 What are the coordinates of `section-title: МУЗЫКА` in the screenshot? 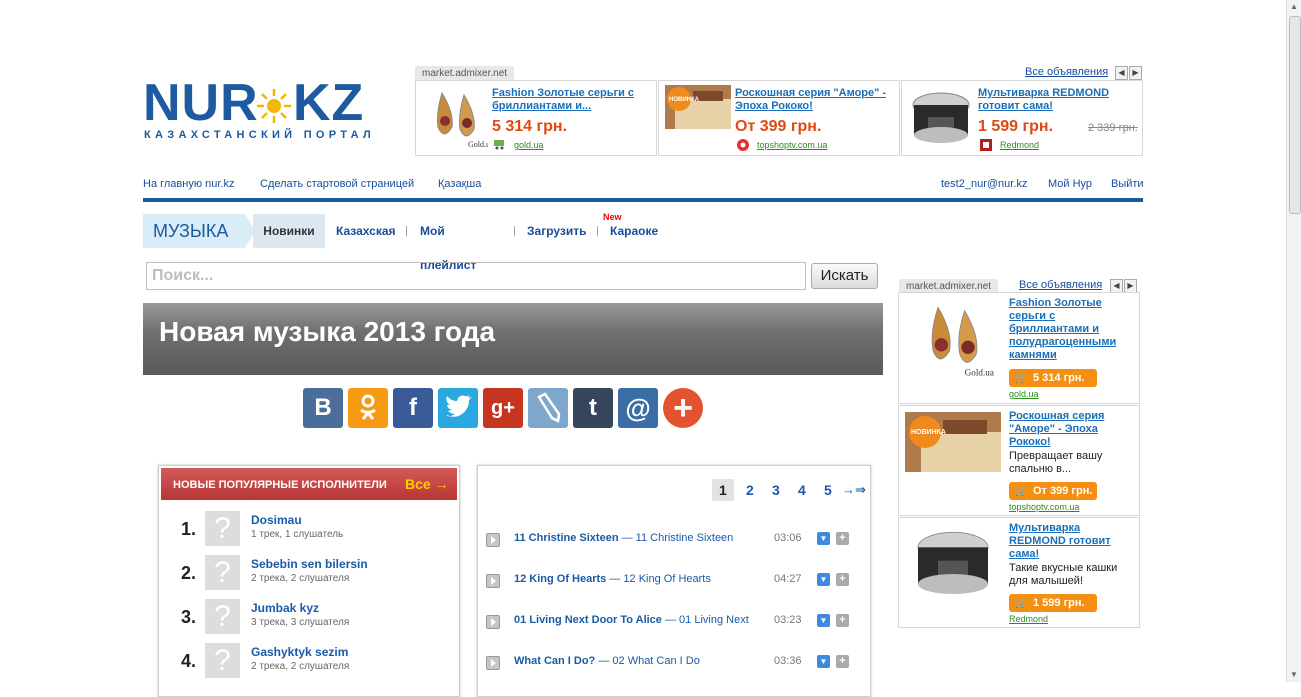 It's located at (194, 231).